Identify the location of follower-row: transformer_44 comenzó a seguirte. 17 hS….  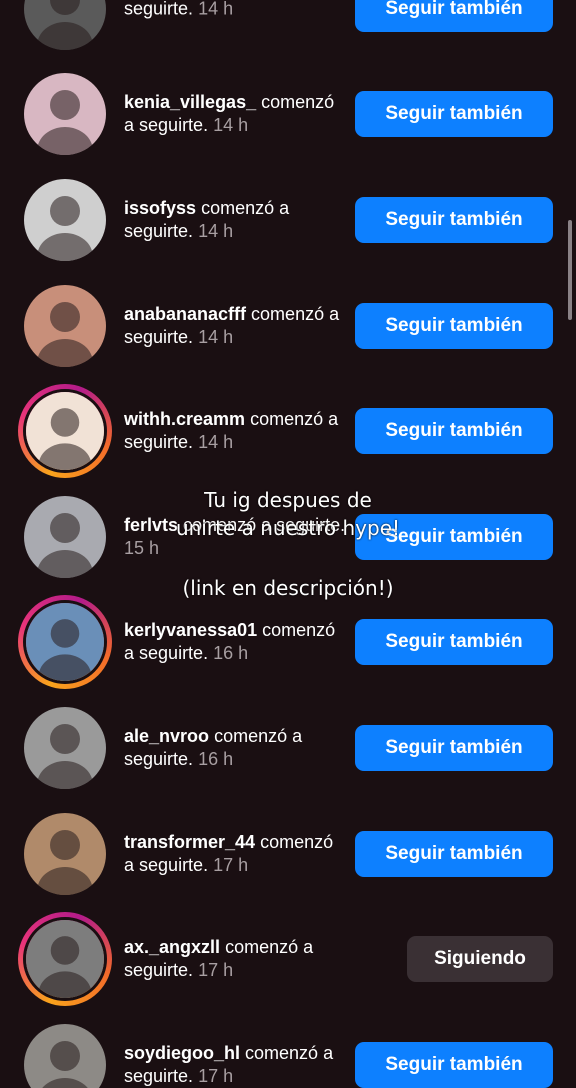
(288, 854).